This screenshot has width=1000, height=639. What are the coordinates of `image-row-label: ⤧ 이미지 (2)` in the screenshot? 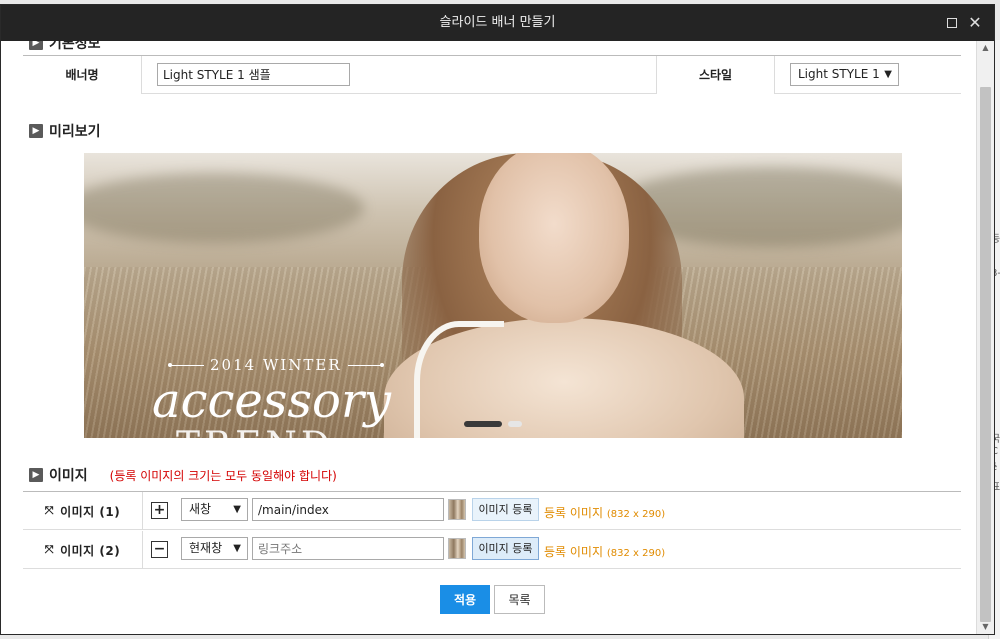 It's located at (82, 550).